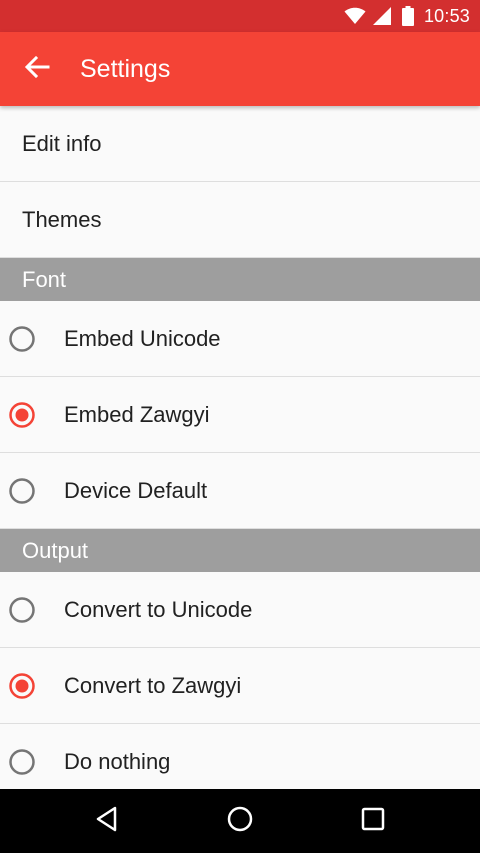  What do you see at coordinates (240, 550) in the screenshot?
I see `section-header-output: Output` at bounding box center [240, 550].